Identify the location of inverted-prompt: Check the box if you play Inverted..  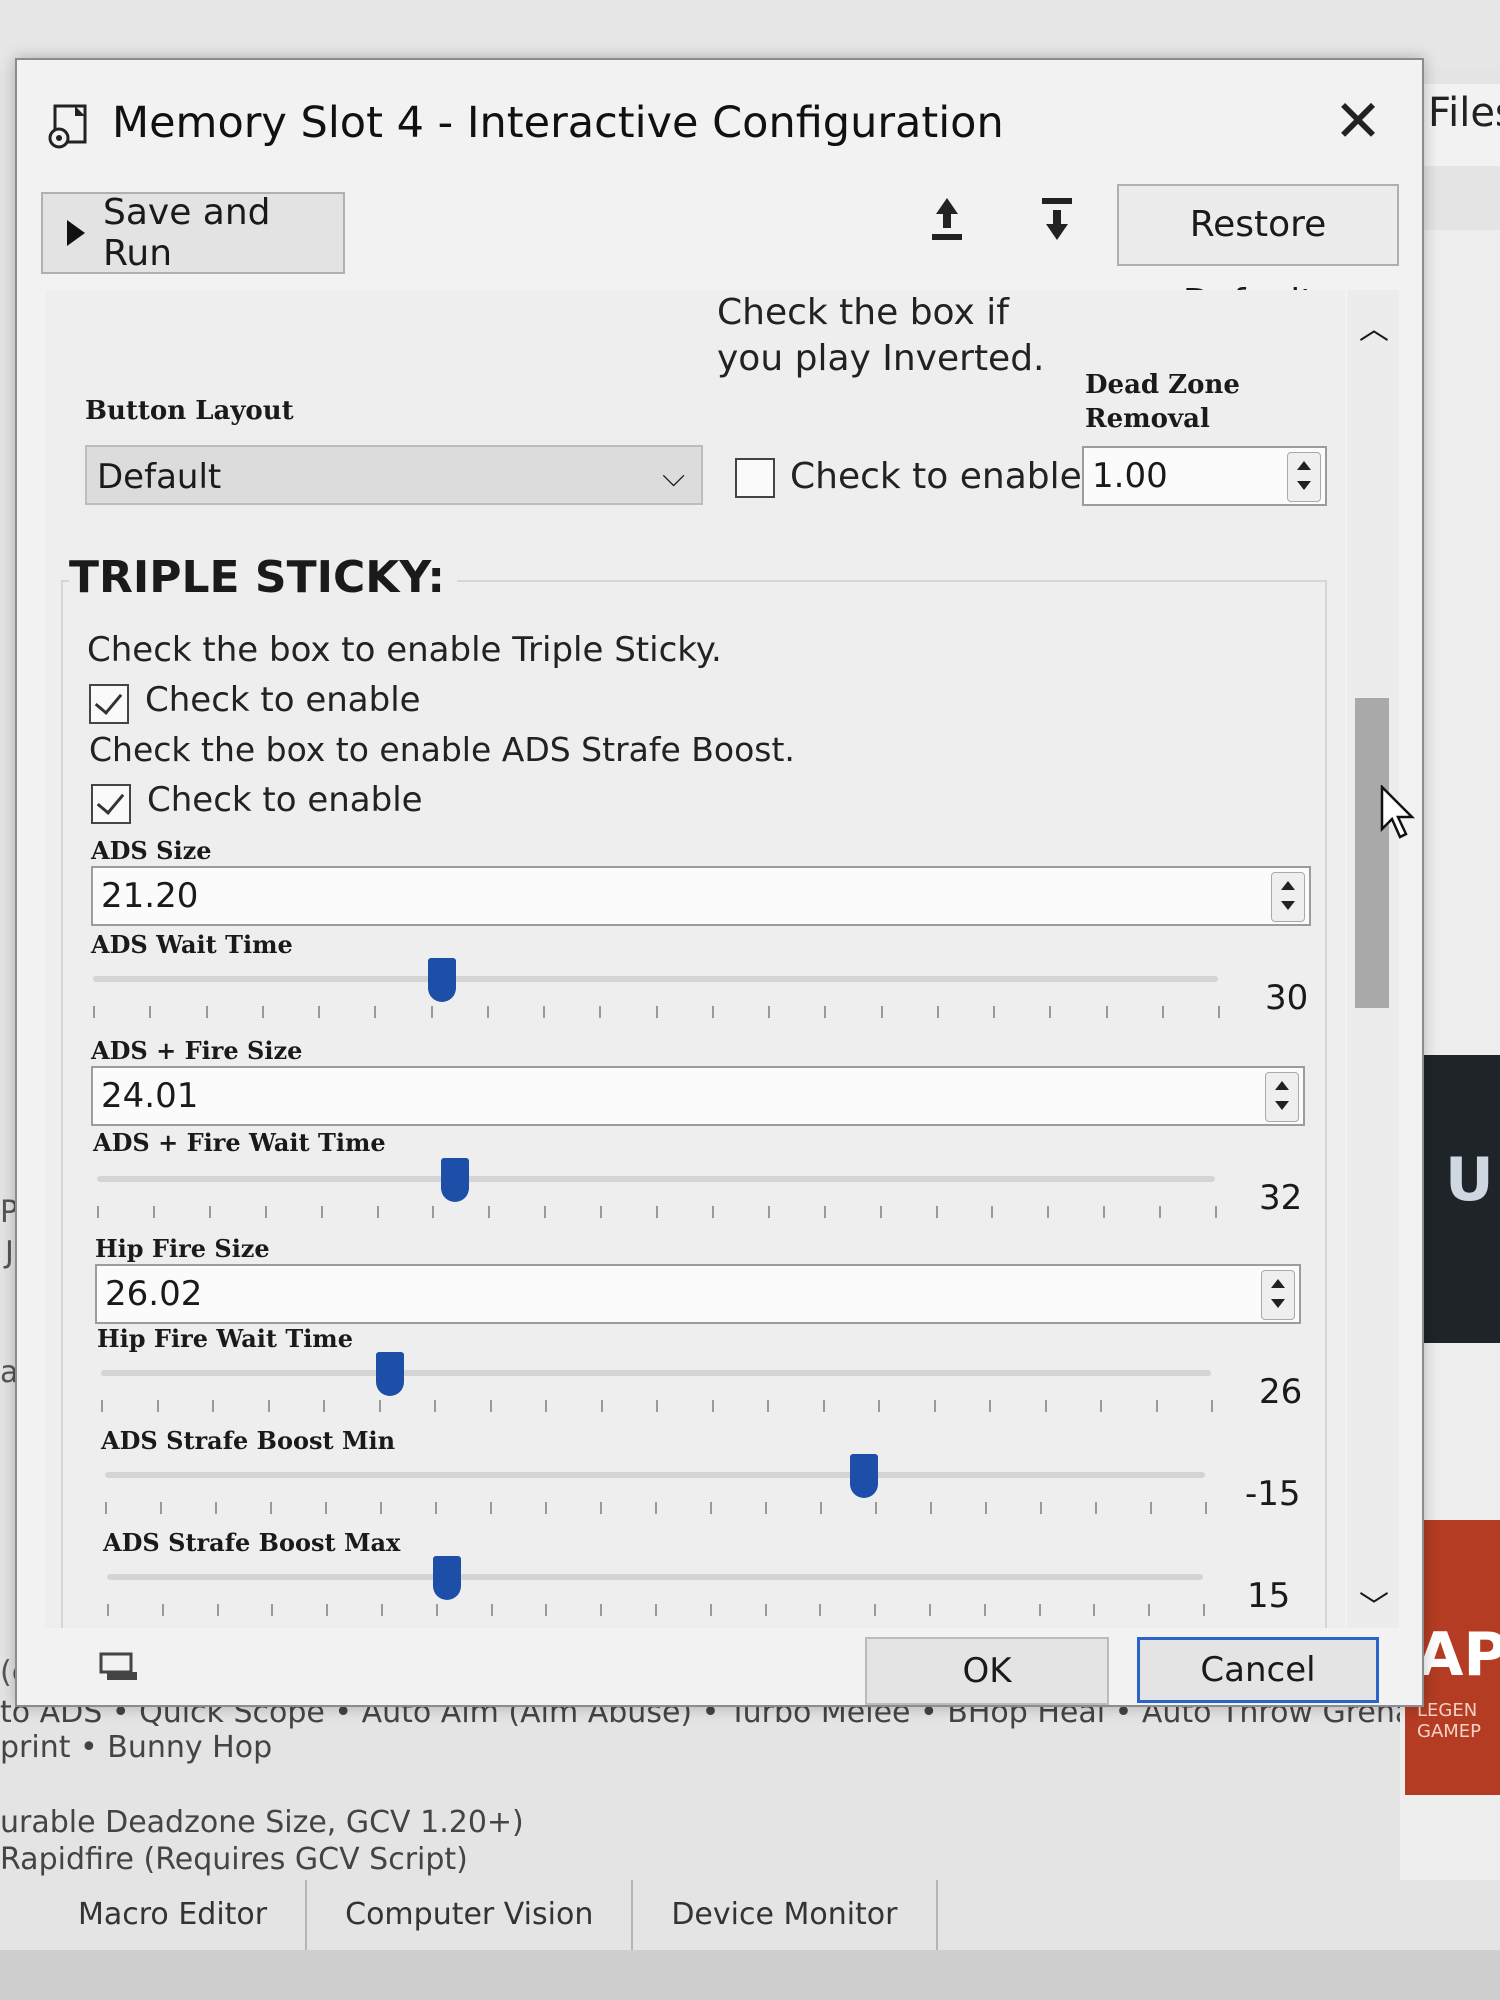
(881, 335).